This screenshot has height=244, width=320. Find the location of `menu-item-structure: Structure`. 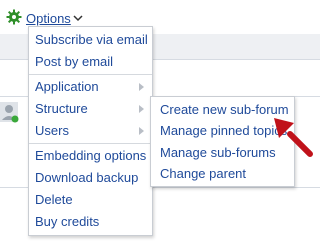

menu-item-structure: Structure is located at coordinates (90, 109).